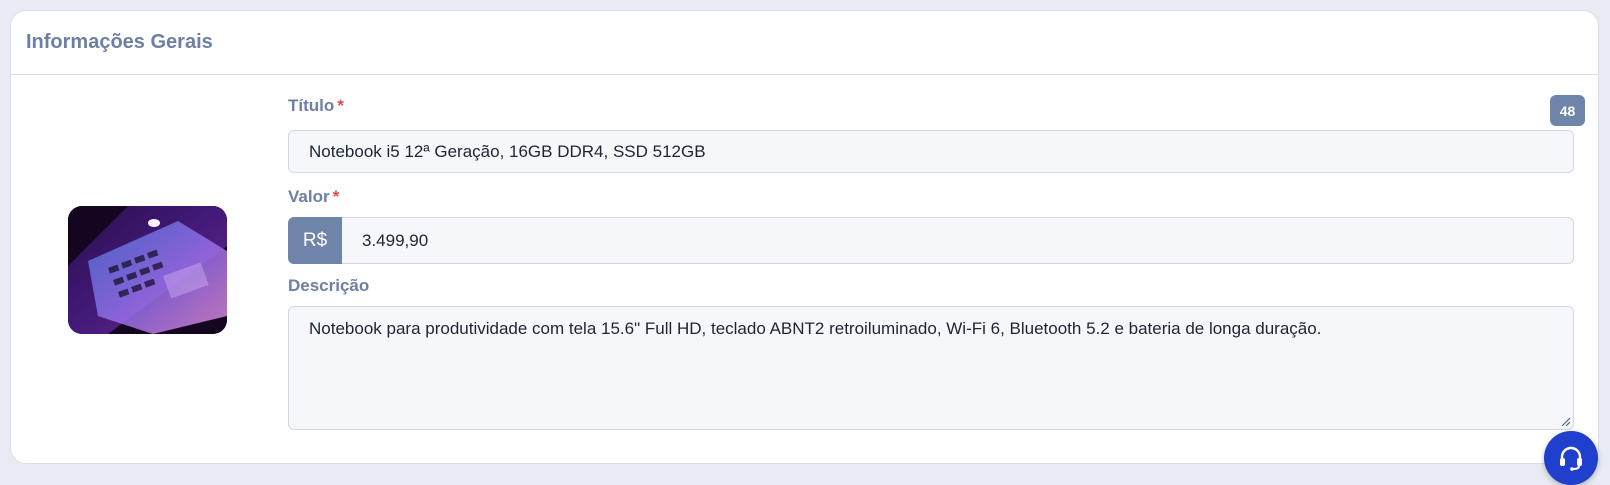 Image resolution: width=1610 pixels, height=485 pixels. I want to click on laptop-photo, so click(147, 270).